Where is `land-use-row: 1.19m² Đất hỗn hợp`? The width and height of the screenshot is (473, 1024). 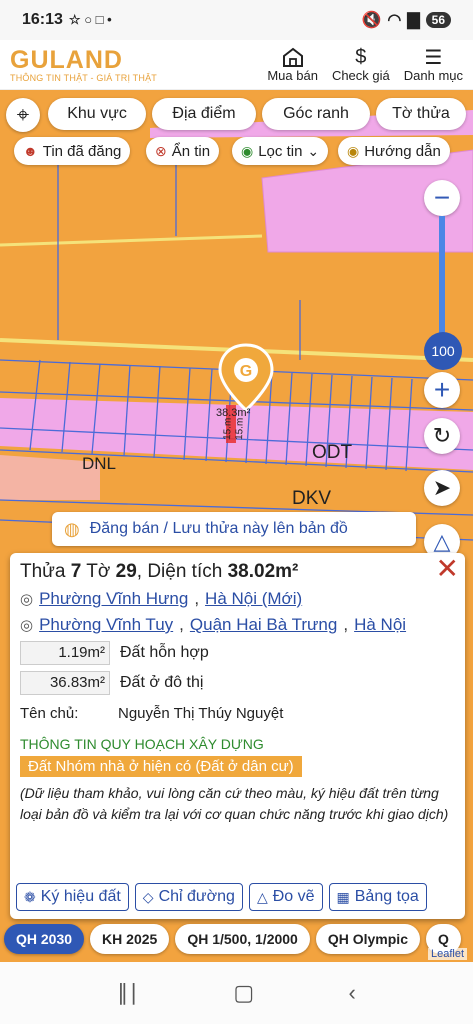
land-use-row: 1.19m² Đất hỗn hợp is located at coordinates (237, 653).